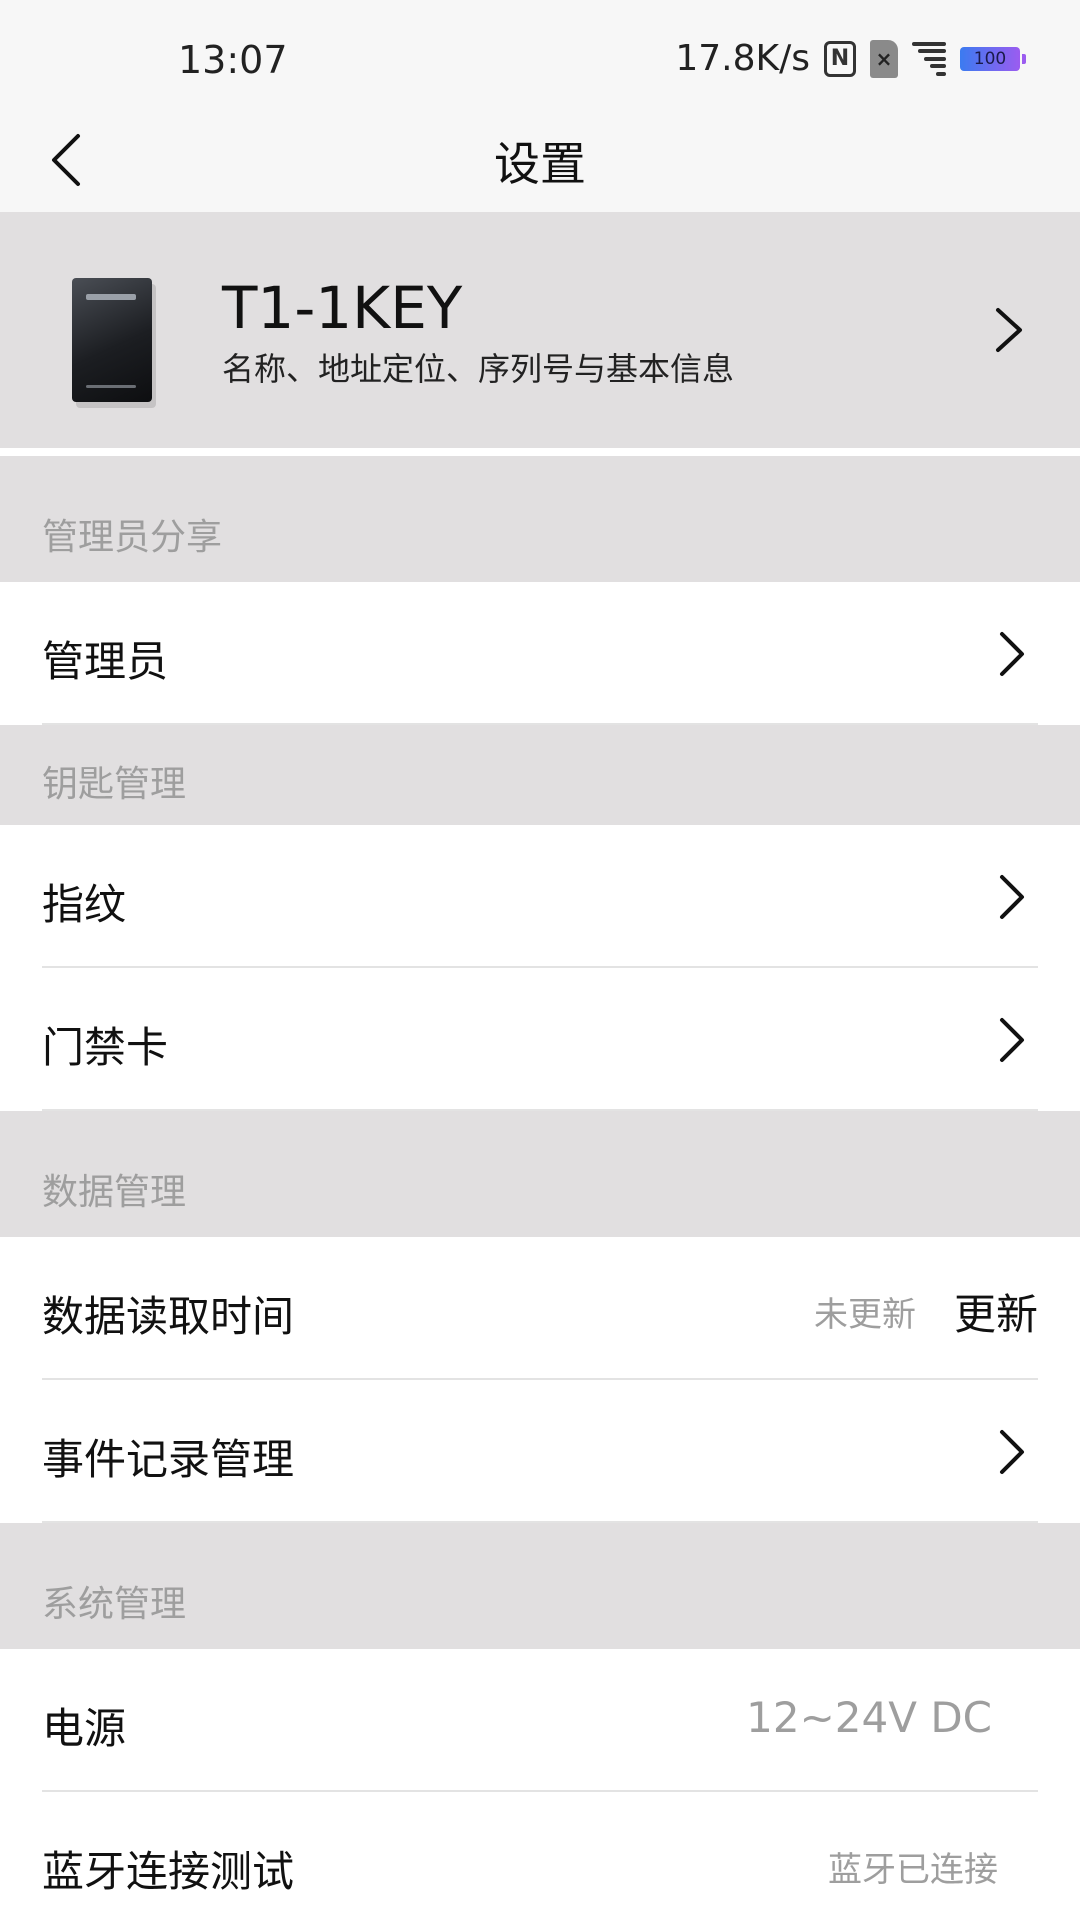  What do you see at coordinates (168, 1871) in the screenshot?
I see `row-label: 蓝牙连接测试` at bounding box center [168, 1871].